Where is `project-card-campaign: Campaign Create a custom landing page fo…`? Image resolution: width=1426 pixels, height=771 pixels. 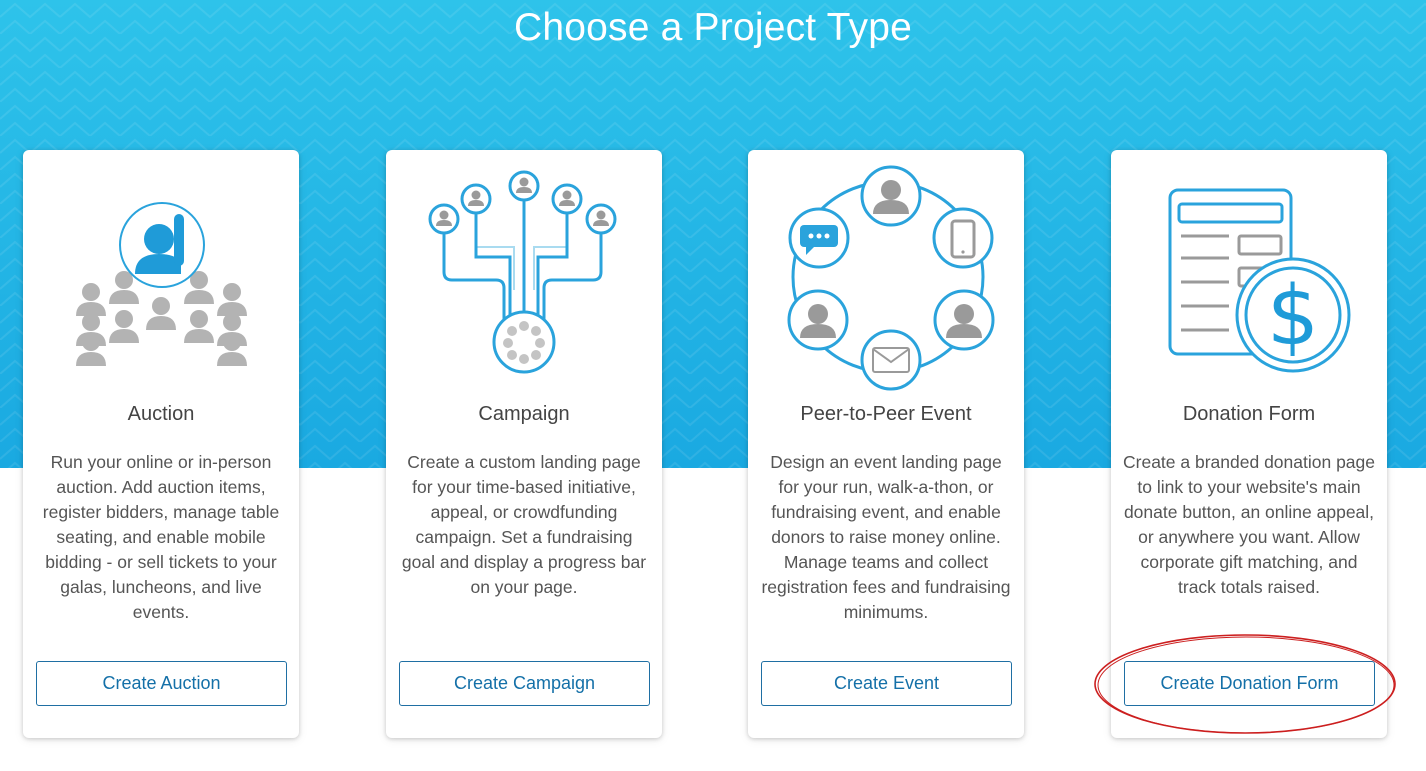 project-card-campaign: Campaign Create a custom landing page fo… is located at coordinates (524, 444).